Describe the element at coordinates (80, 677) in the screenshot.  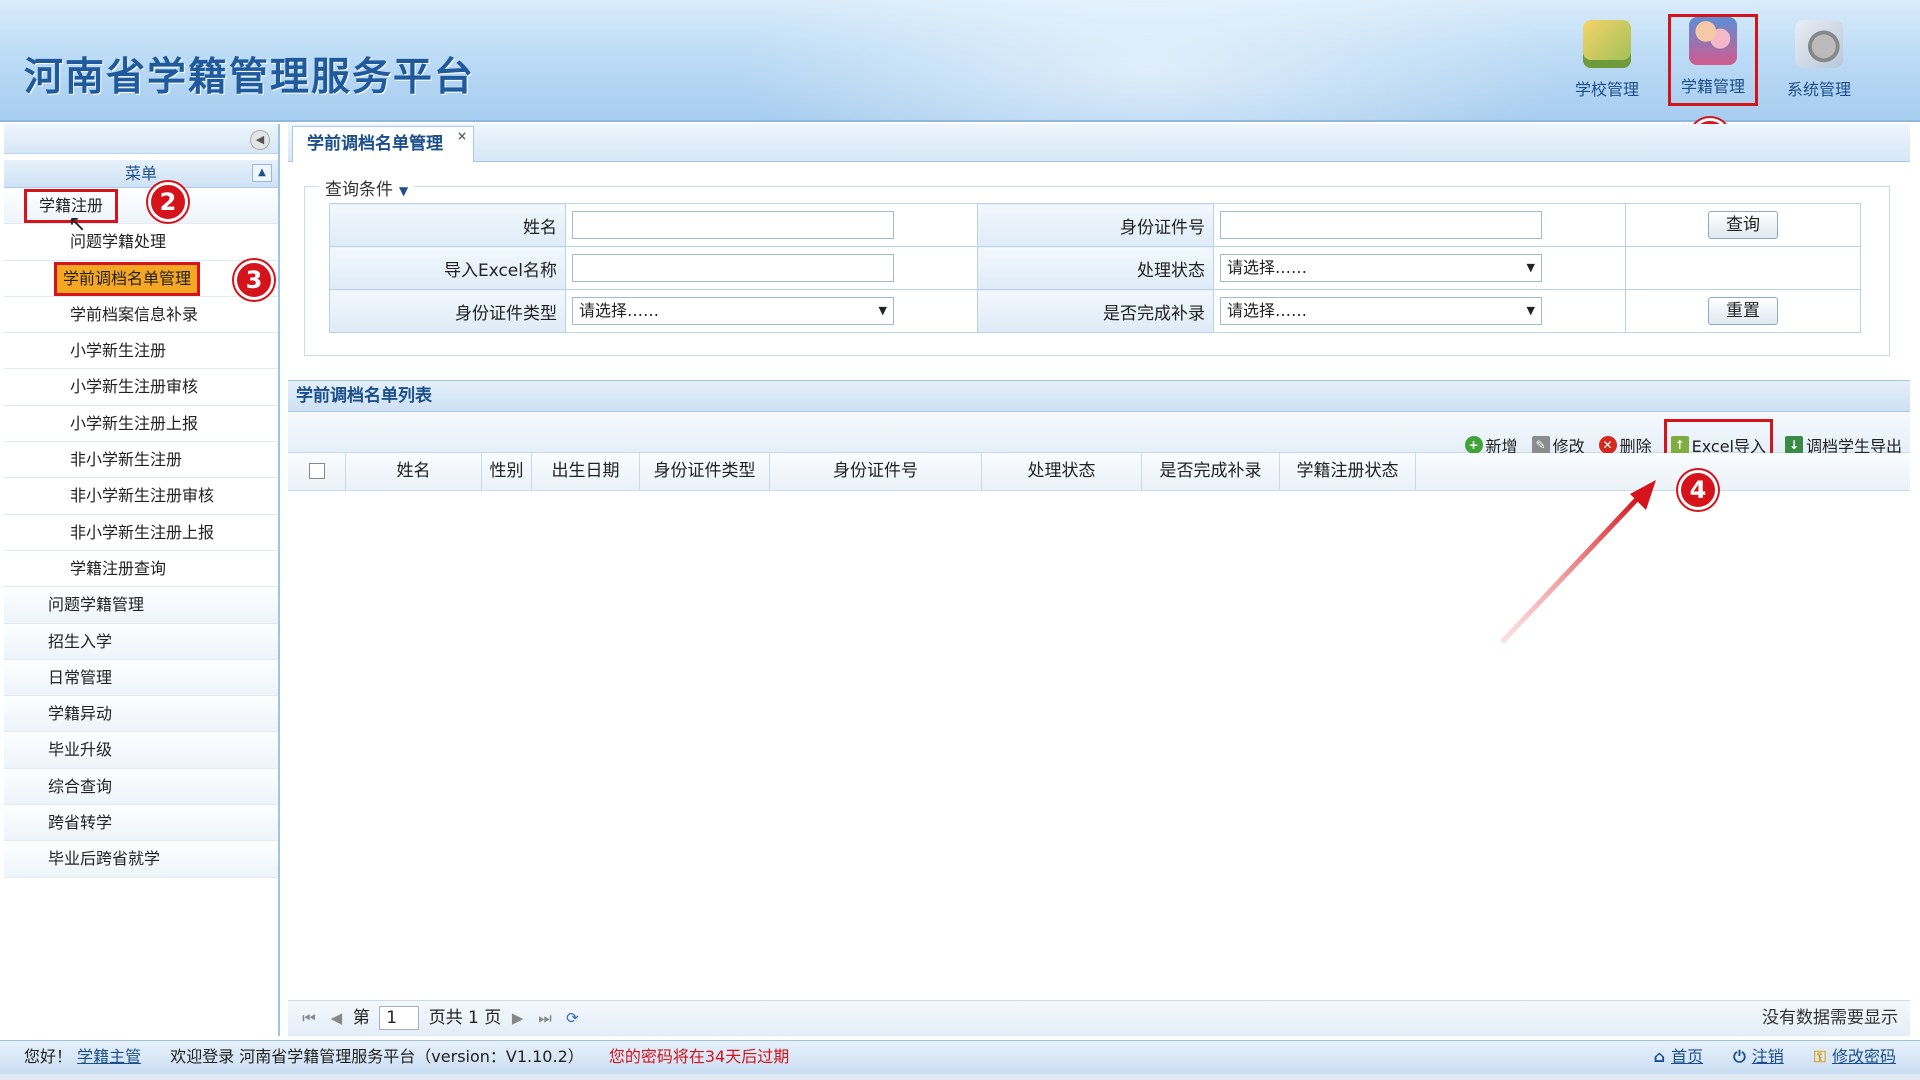
I see `menu-label: 日常管理` at that location.